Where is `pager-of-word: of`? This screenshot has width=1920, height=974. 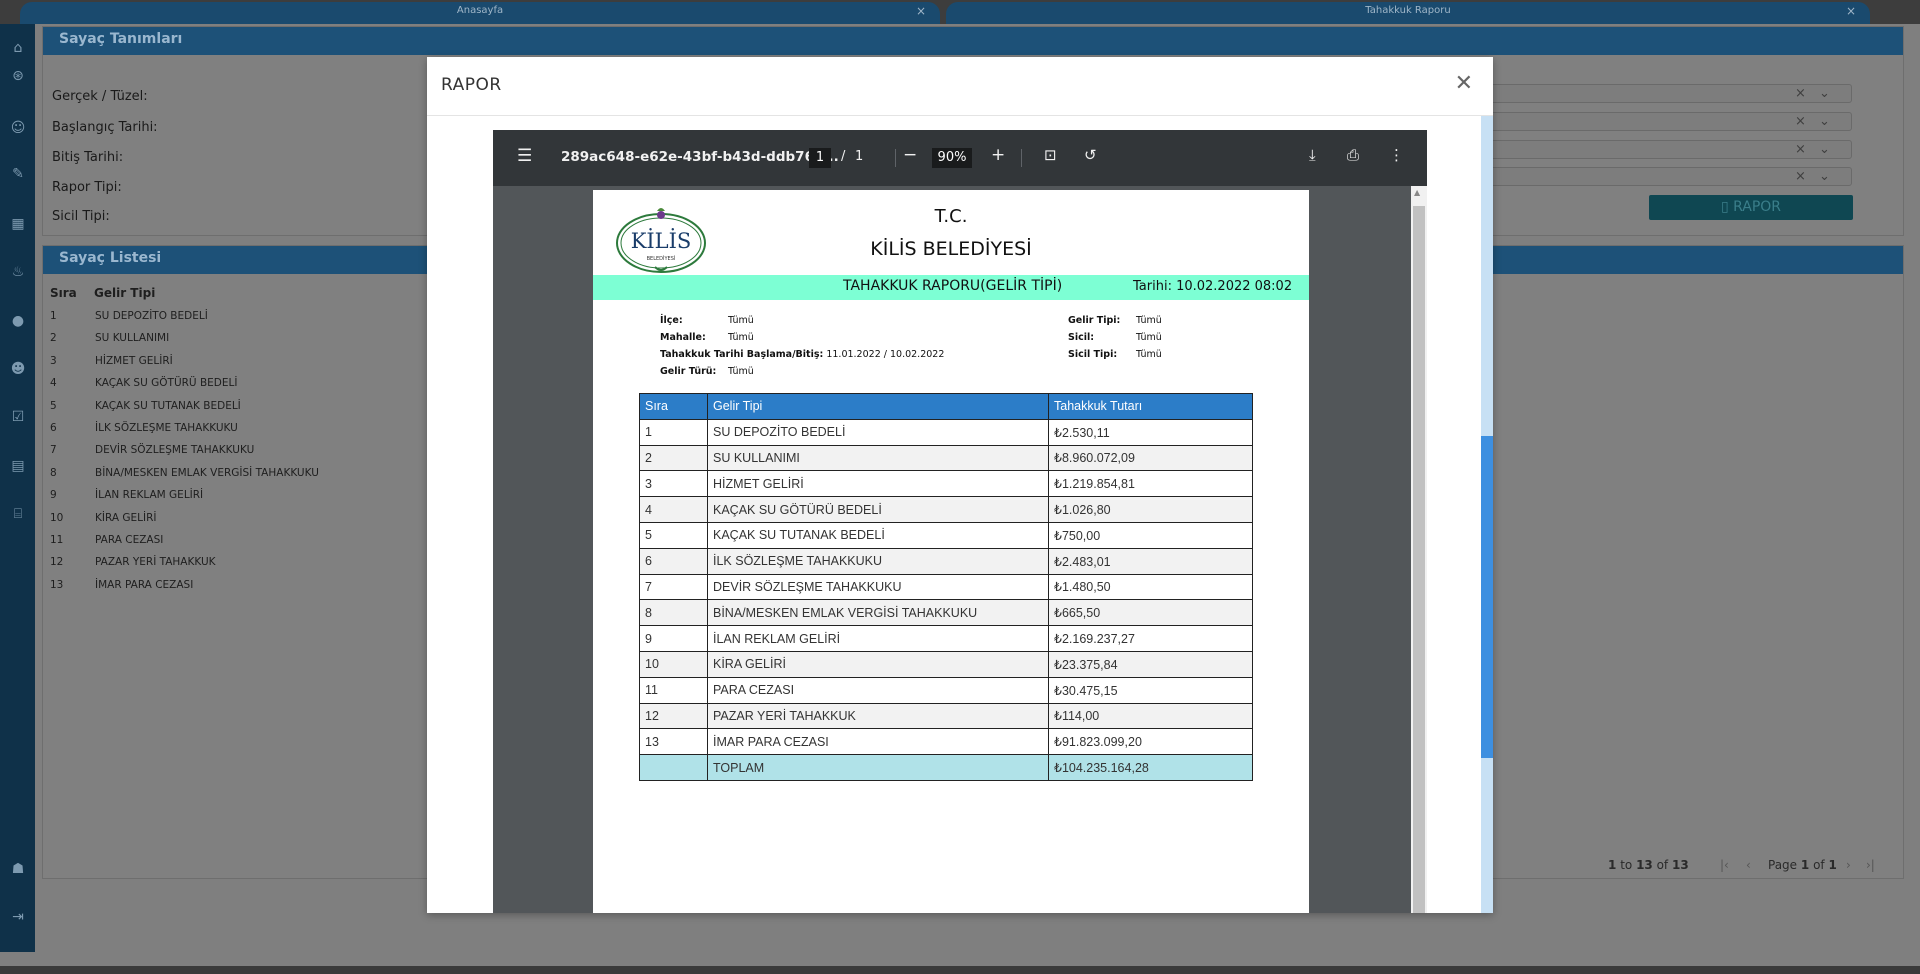
pager-of-word: of is located at coordinates (1819, 865).